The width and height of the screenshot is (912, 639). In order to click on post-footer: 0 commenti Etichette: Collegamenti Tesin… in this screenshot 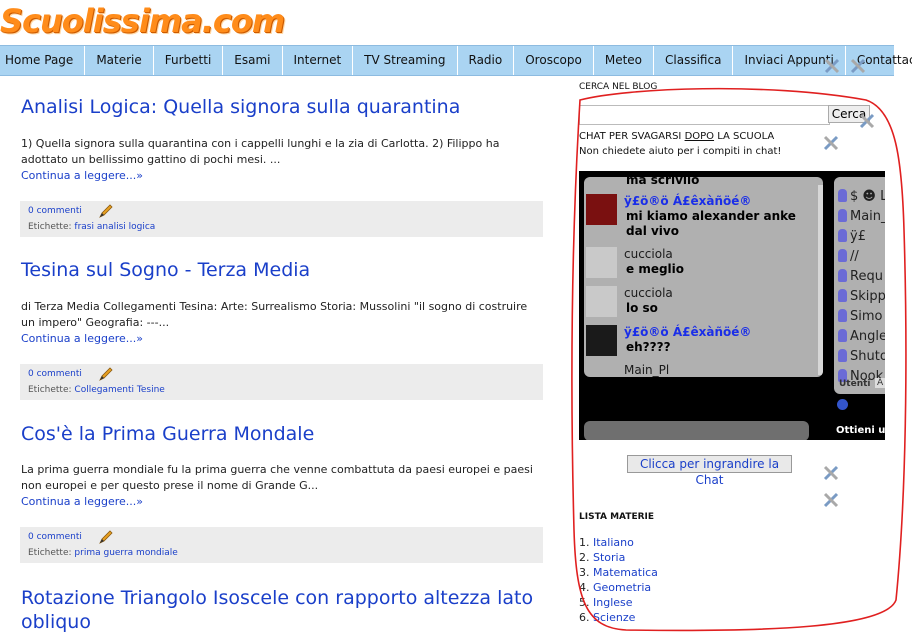, I will do `click(281, 382)`.